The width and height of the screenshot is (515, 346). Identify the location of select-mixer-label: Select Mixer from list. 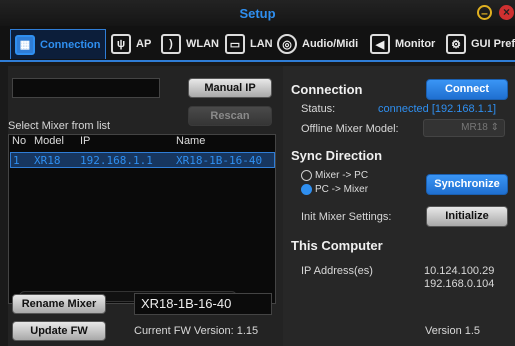
(59, 126).